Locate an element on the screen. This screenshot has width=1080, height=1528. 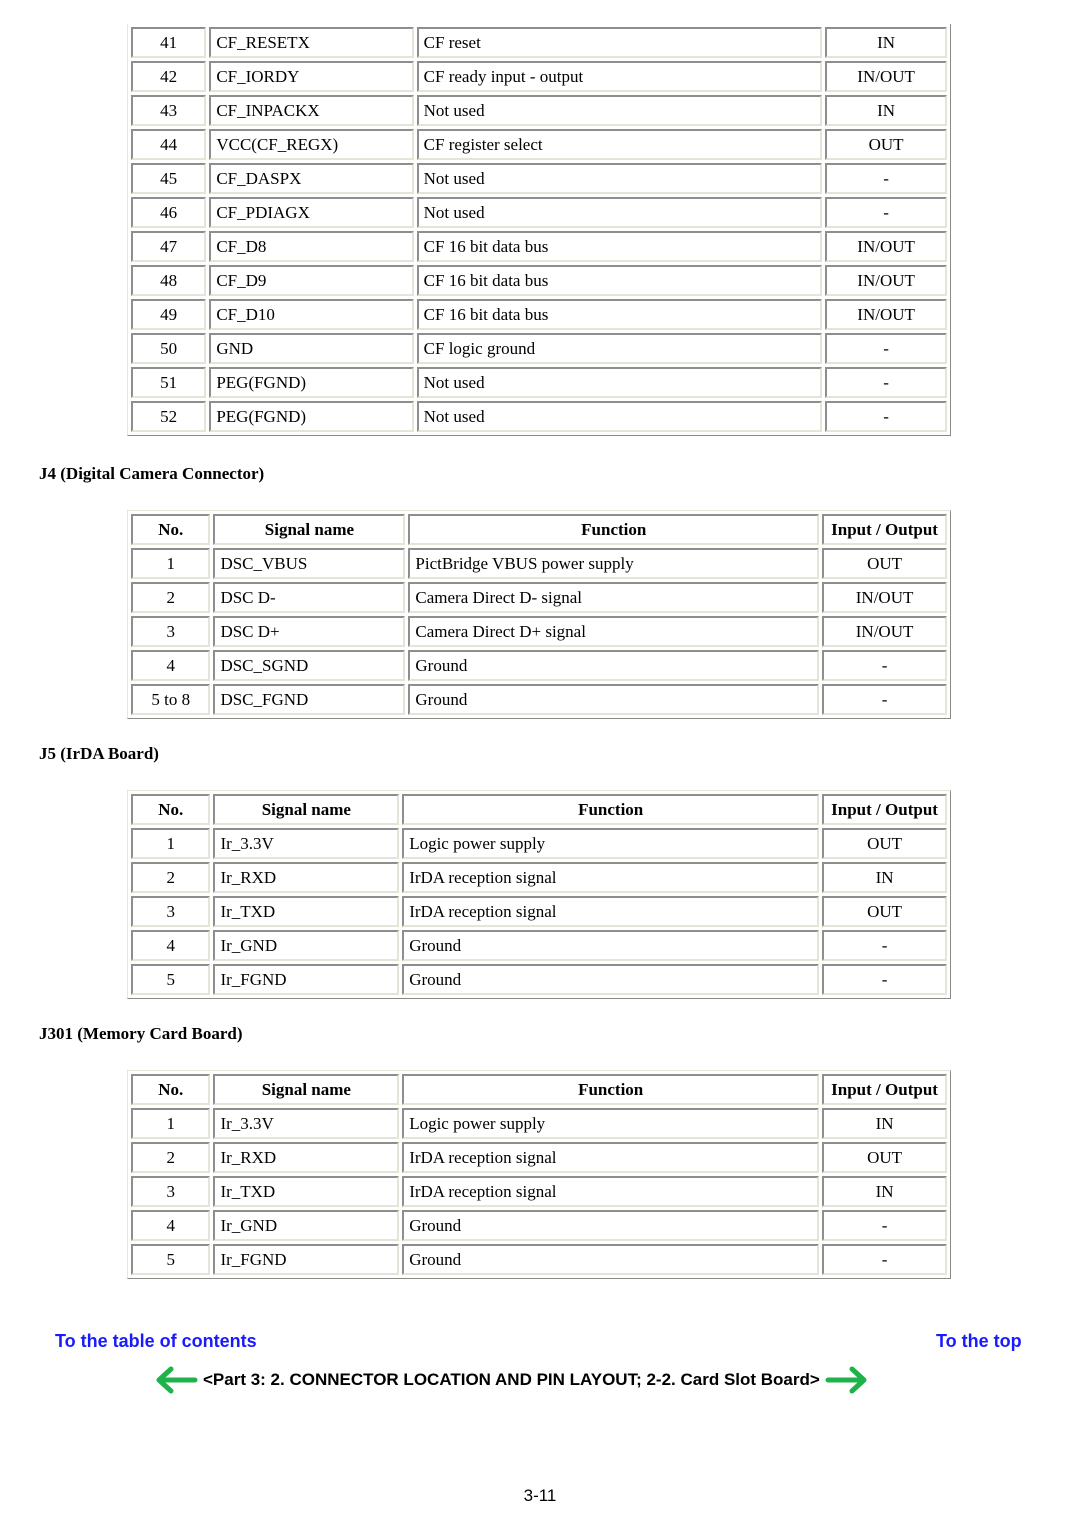
section-heading-j5: J5 (IrDA Board) is located at coordinates (99, 753).